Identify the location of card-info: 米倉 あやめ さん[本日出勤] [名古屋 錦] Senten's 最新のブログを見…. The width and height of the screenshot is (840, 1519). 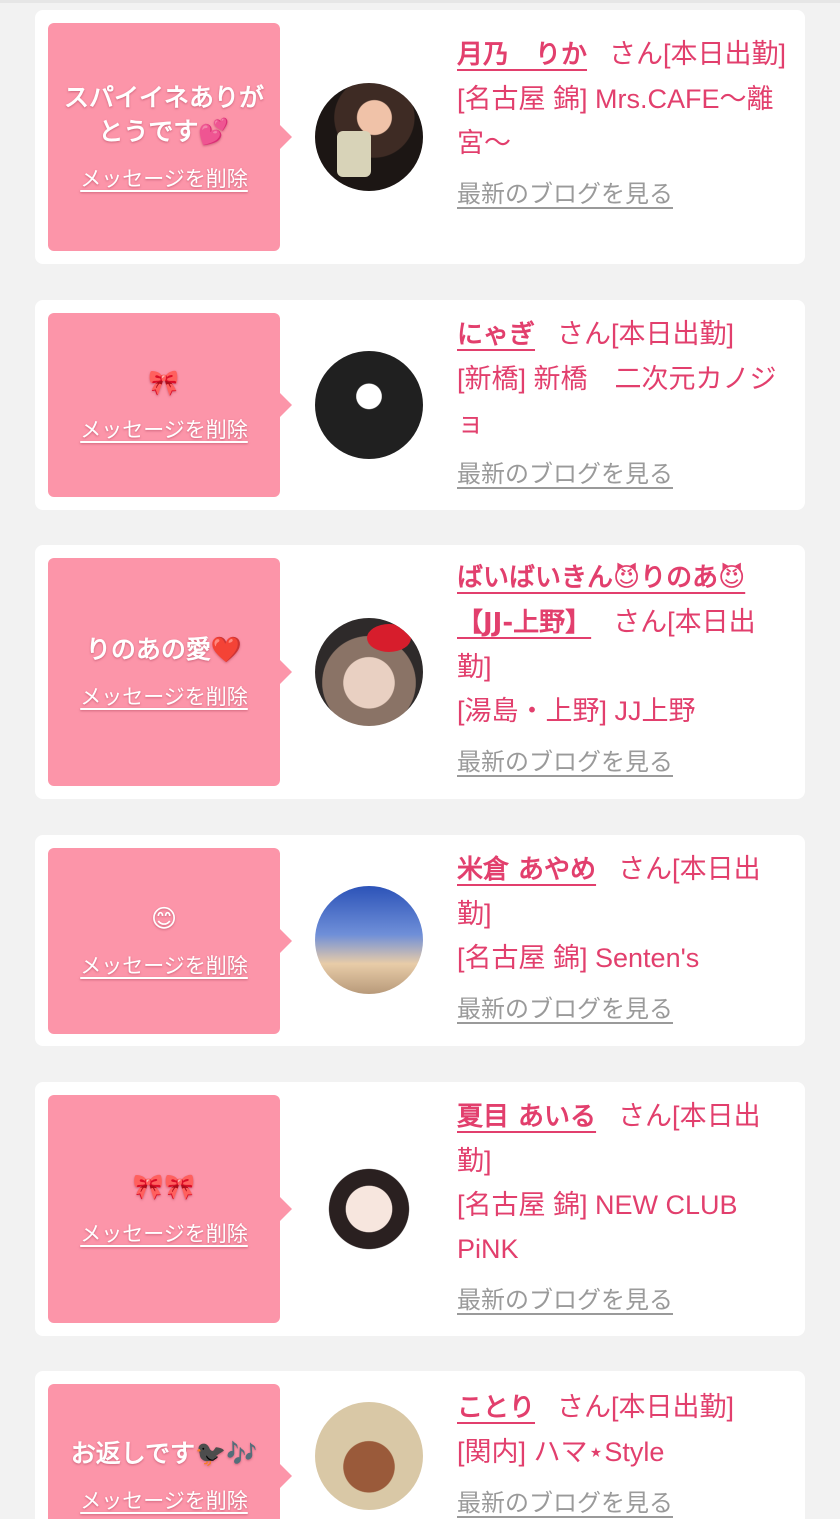
(623, 939).